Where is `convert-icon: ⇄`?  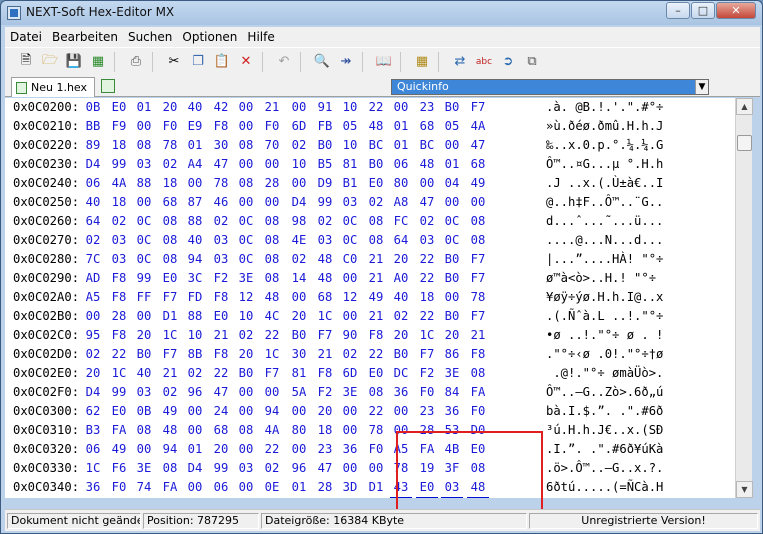
convert-icon: ⇄ is located at coordinates (460, 62).